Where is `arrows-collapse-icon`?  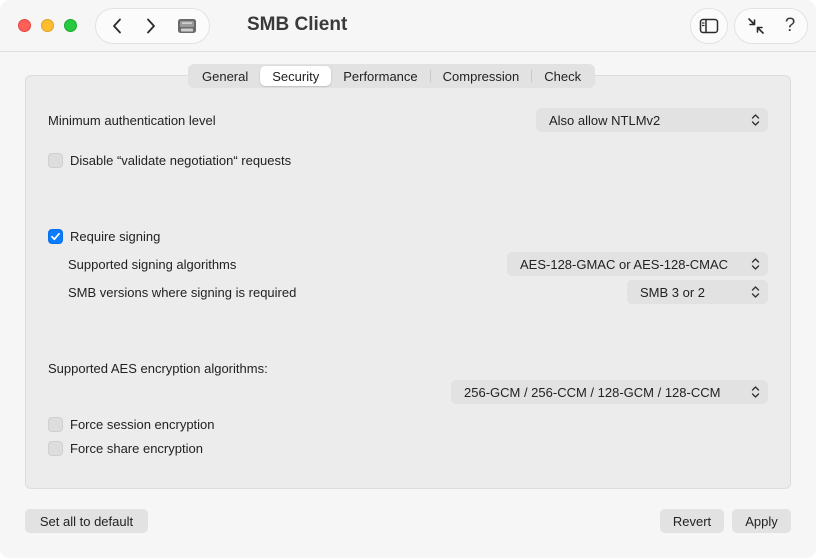
arrows-collapse-icon is located at coordinates (756, 26).